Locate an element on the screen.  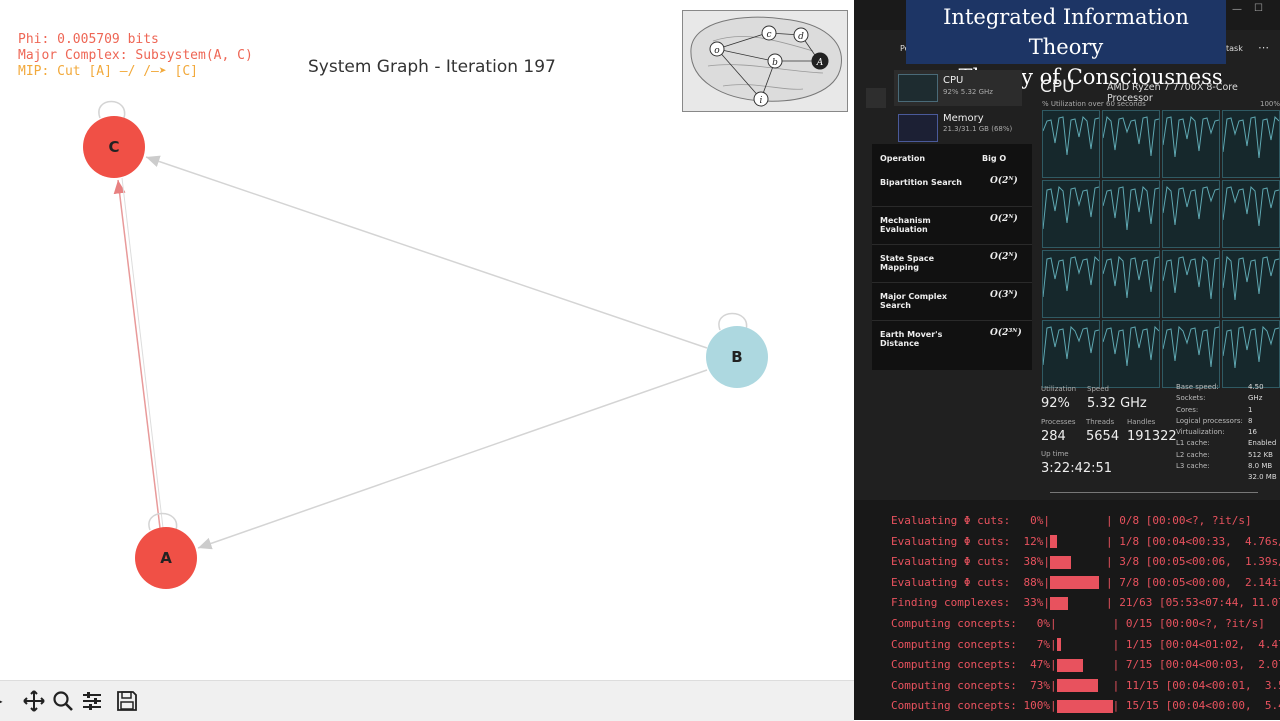
configure-icon is located at coordinates (92, 701).